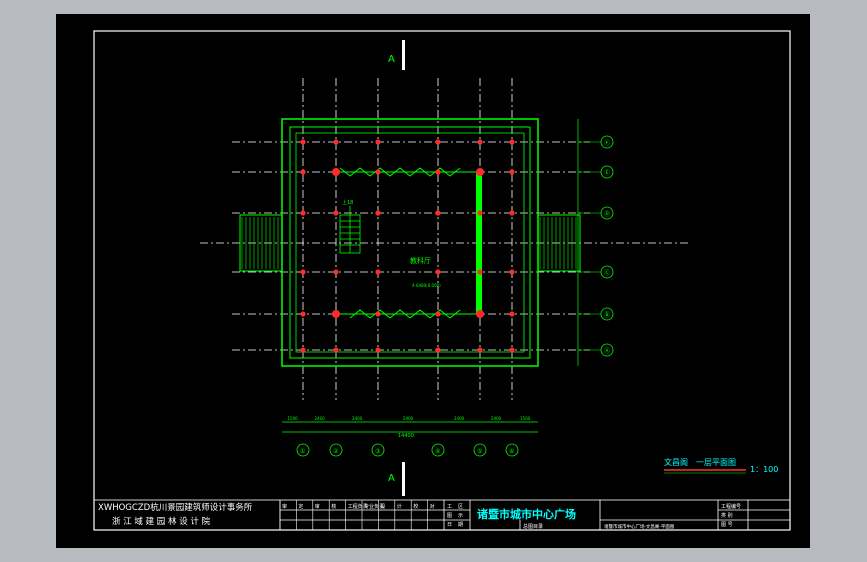 The width and height of the screenshot is (867, 562). Describe the element at coordinates (607, 315) in the screenshot. I see `axis-letter: Ⓑ` at that location.